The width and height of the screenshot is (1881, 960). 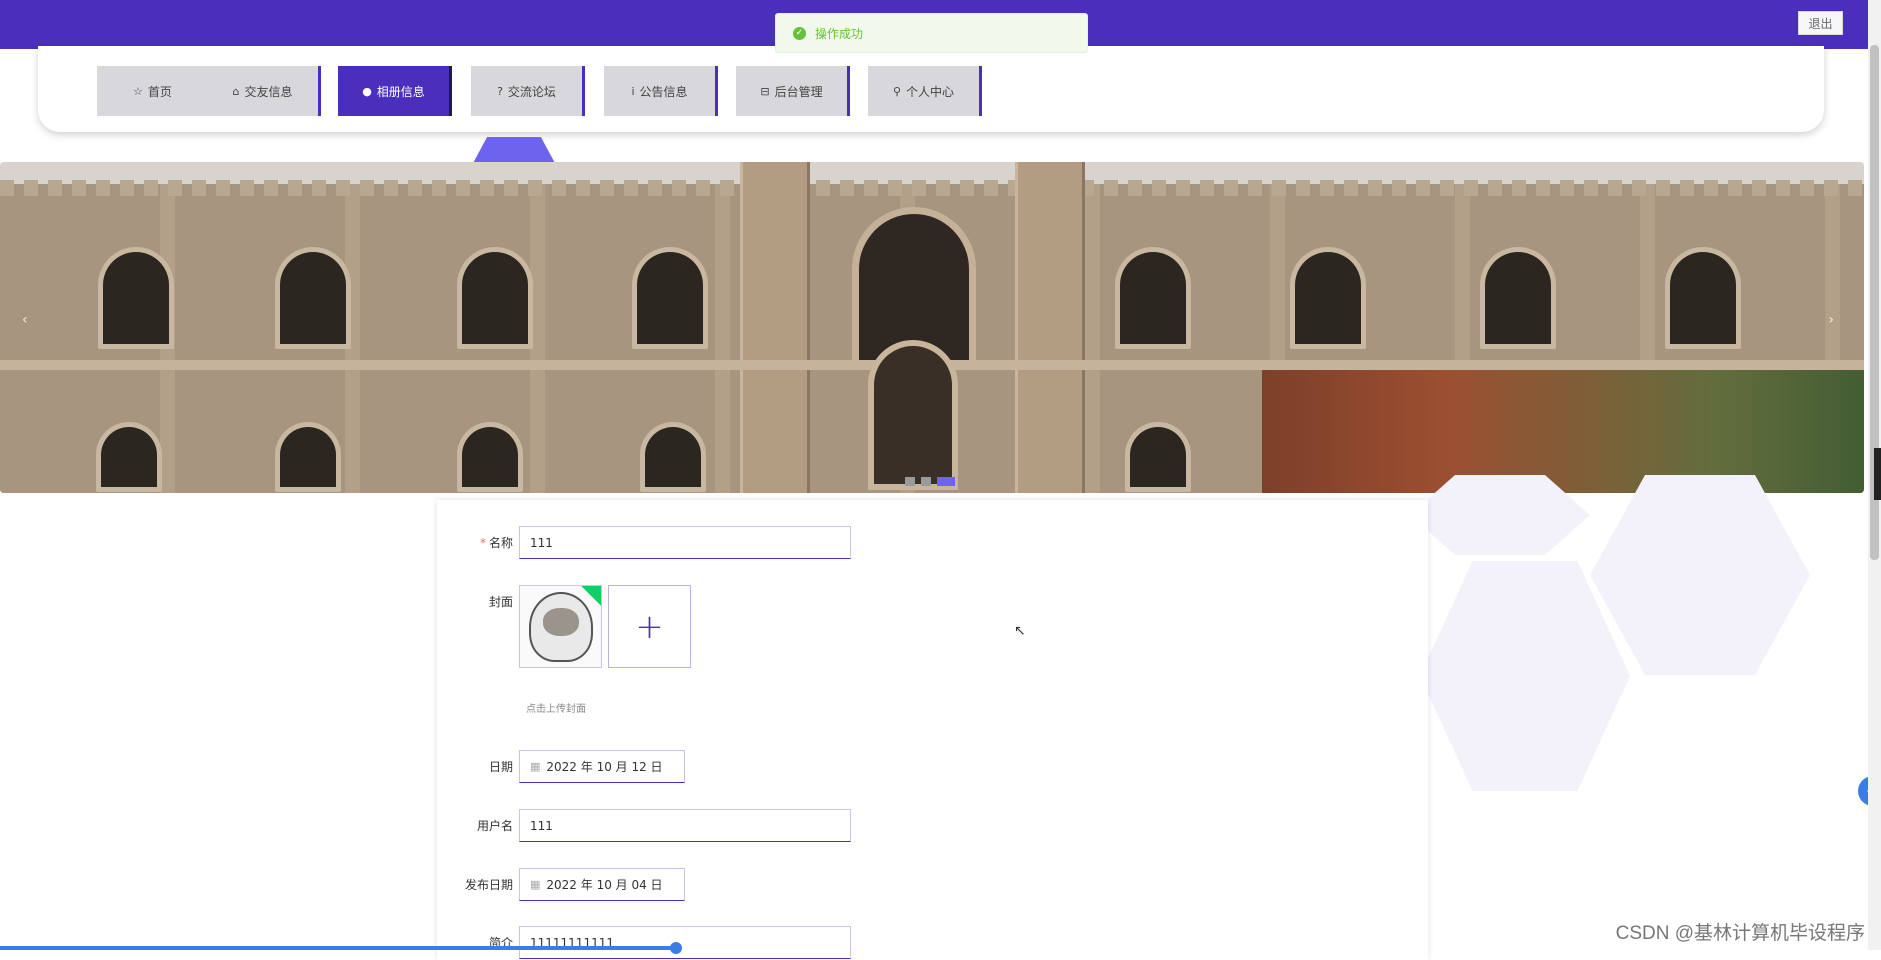 What do you see at coordinates (556, 709) in the screenshot?
I see `cover-upload-hint: 点击上传封面` at bounding box center [556, 709].